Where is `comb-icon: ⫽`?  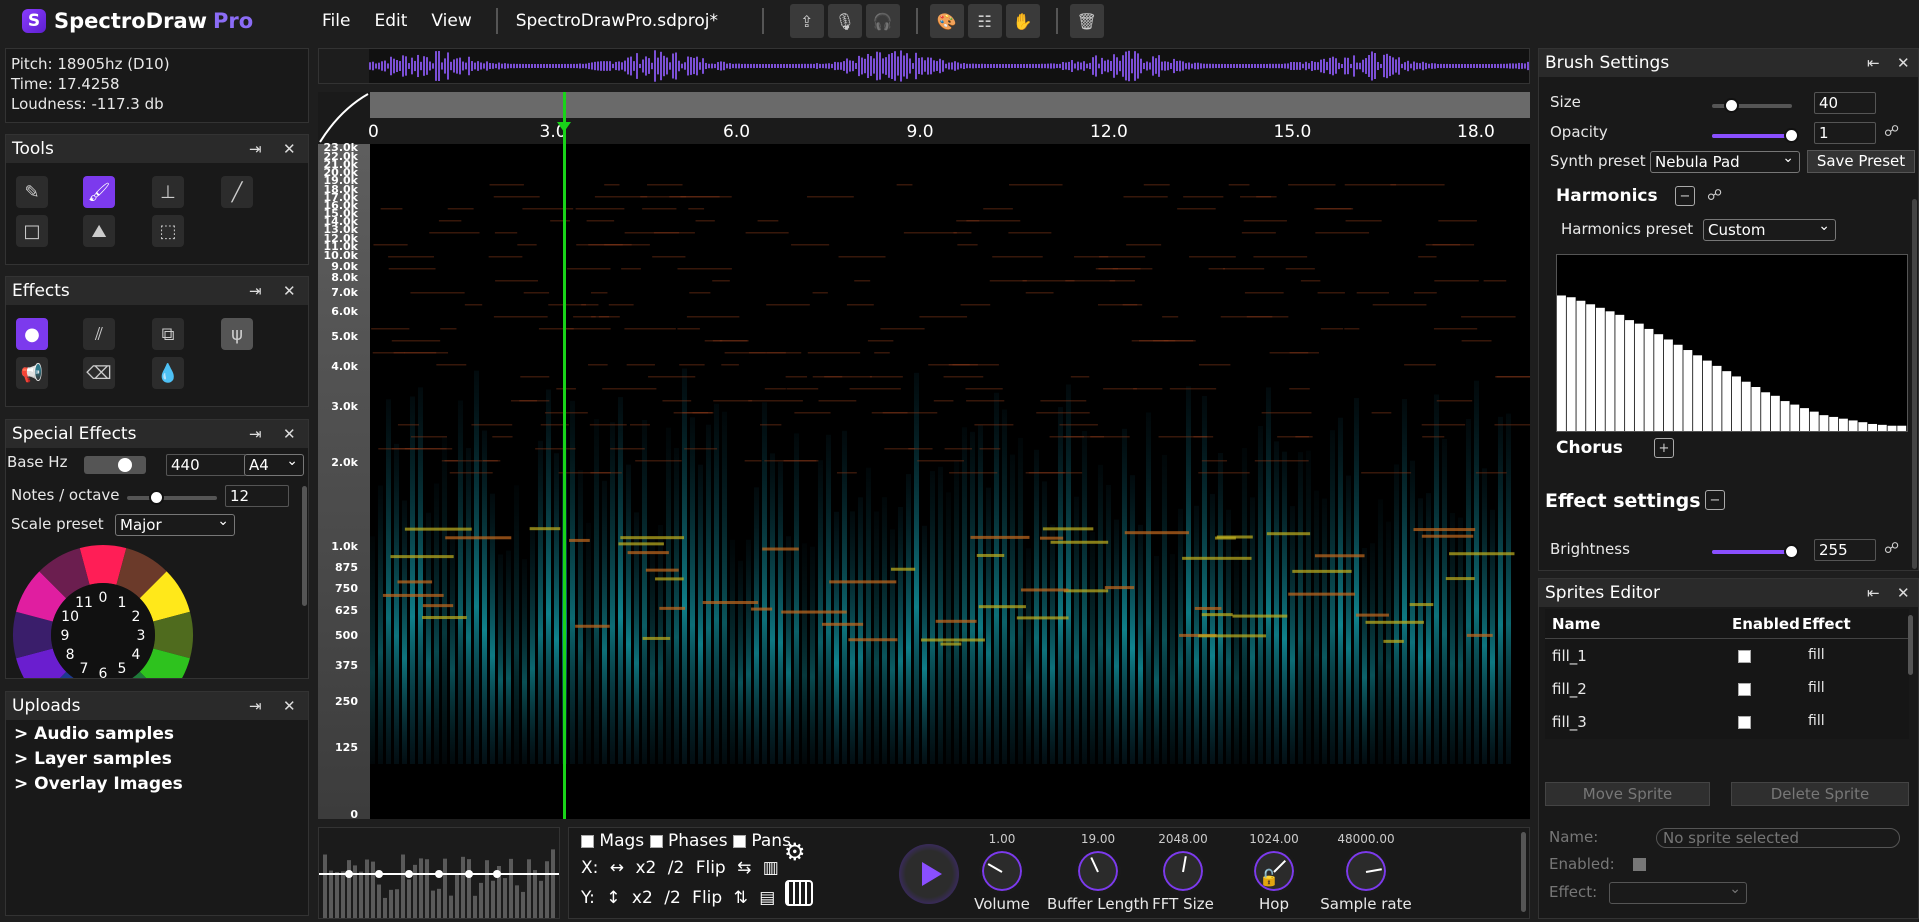
comb-icon: ⫽ is located at coordinates (99, 334).